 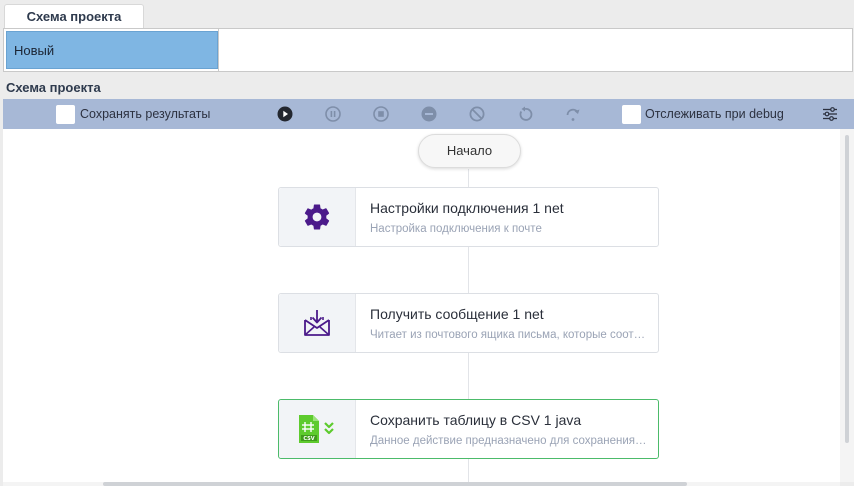 What do you see at coordinates (218, 50) in the screenshot?
I see `divider` at bounding box center [218, 50].